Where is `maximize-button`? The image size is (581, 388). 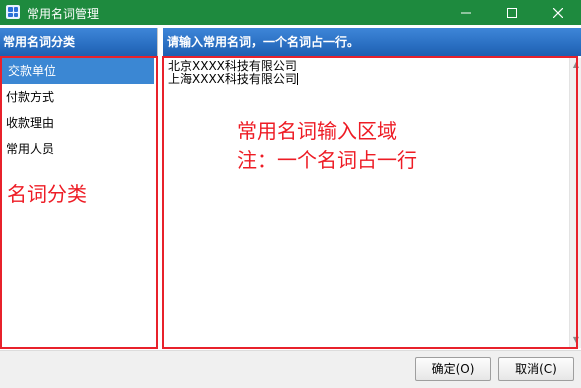 maximize-button is located at coordinates (512, 12).